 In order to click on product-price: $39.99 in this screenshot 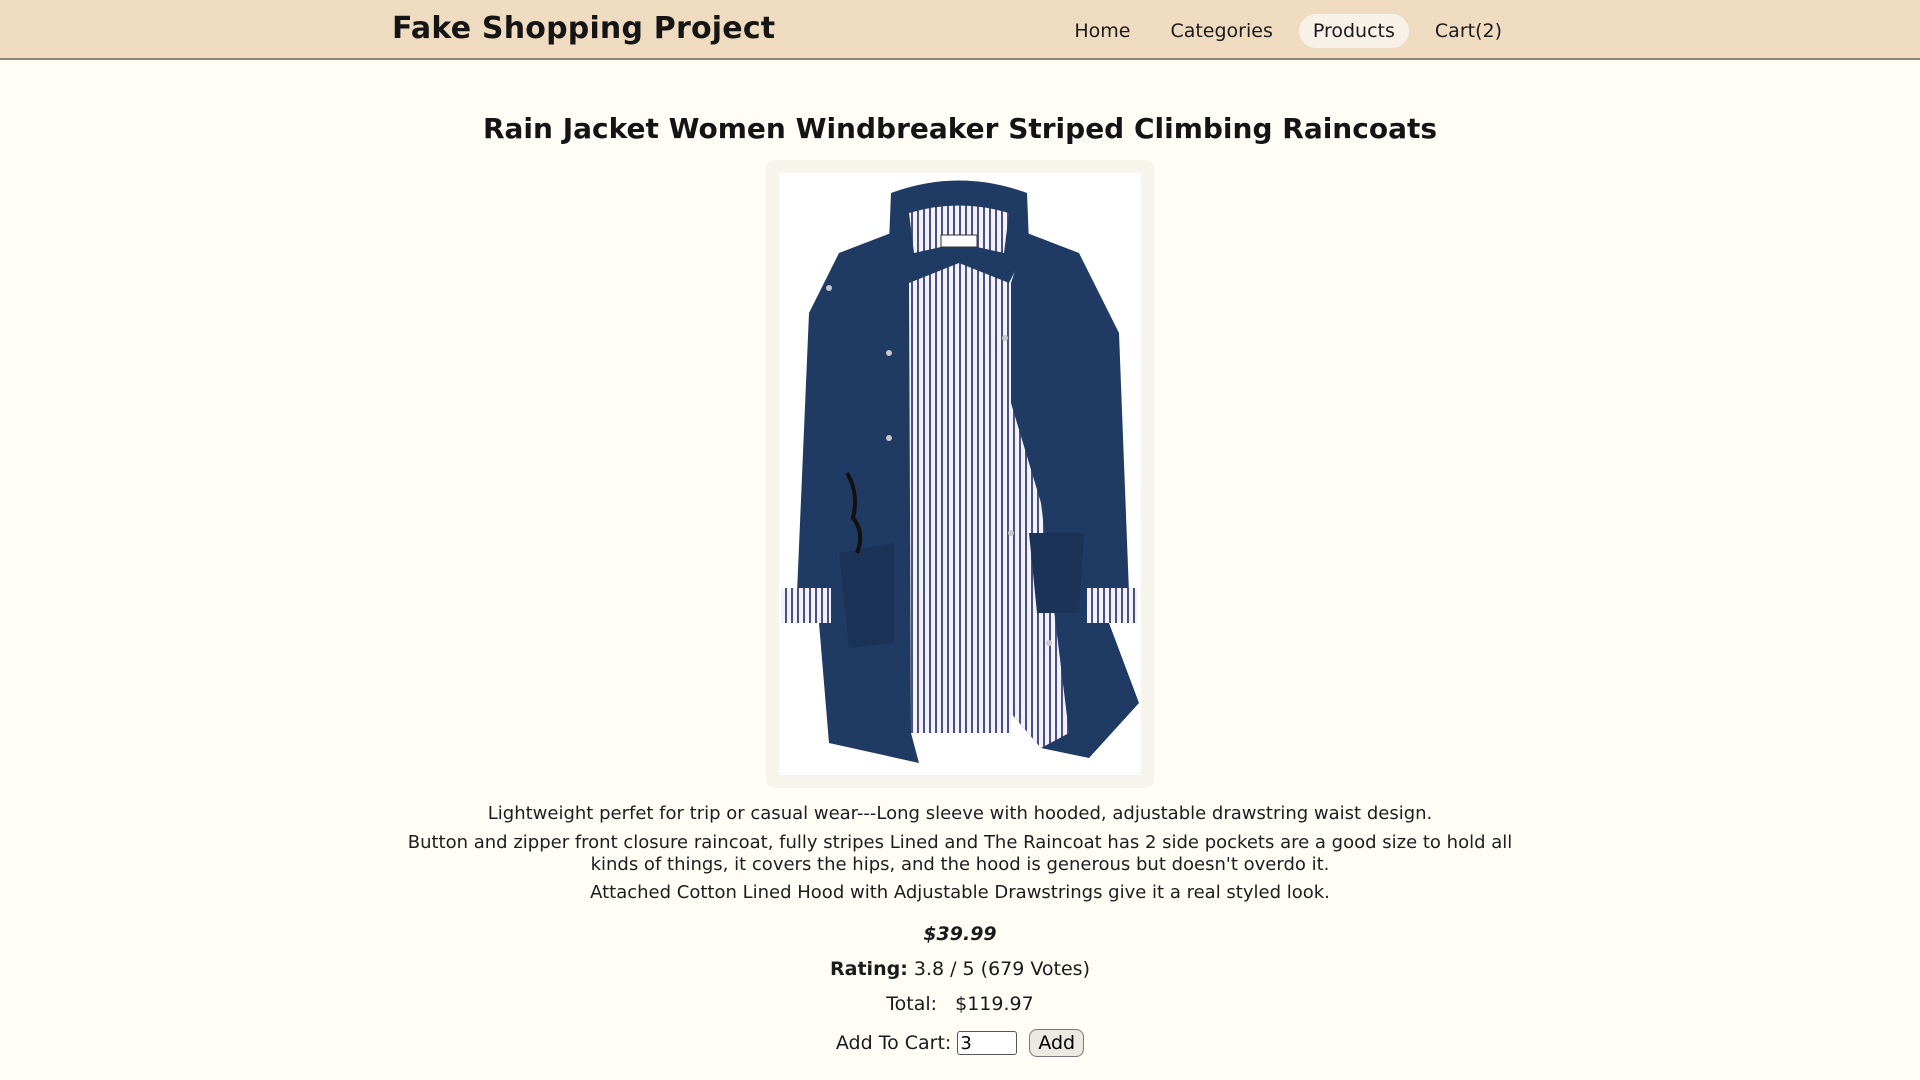, I will do `click(960, 934)`.